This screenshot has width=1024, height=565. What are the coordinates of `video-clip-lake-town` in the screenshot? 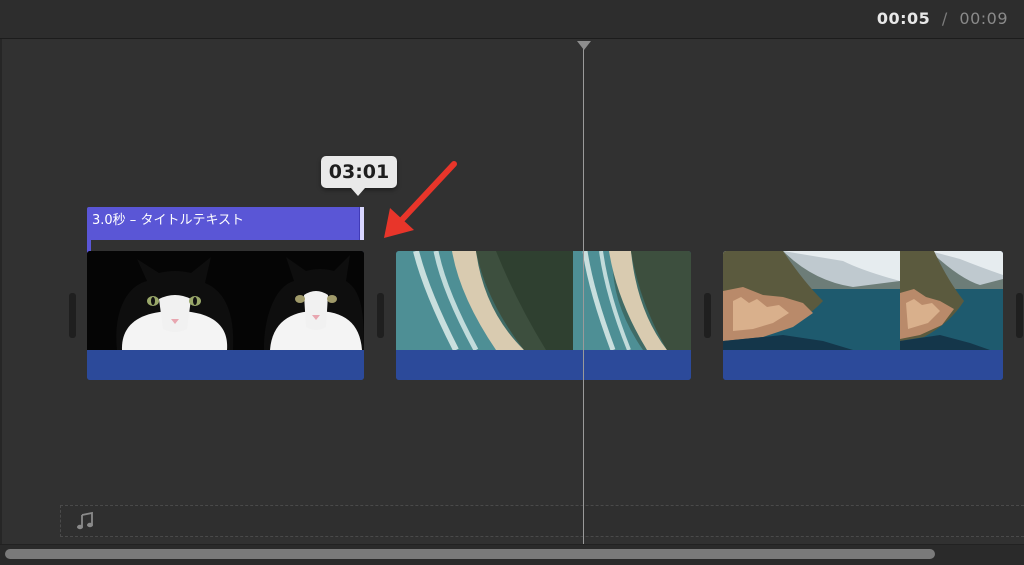 It's located at (863, 315).